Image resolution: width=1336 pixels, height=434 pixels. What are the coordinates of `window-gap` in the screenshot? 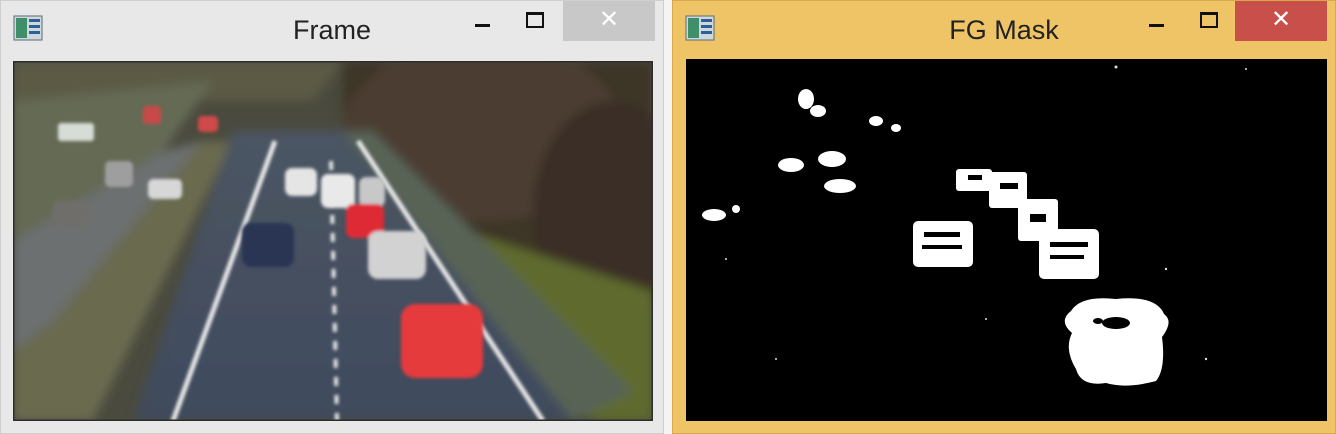 It's located at (668, 217).